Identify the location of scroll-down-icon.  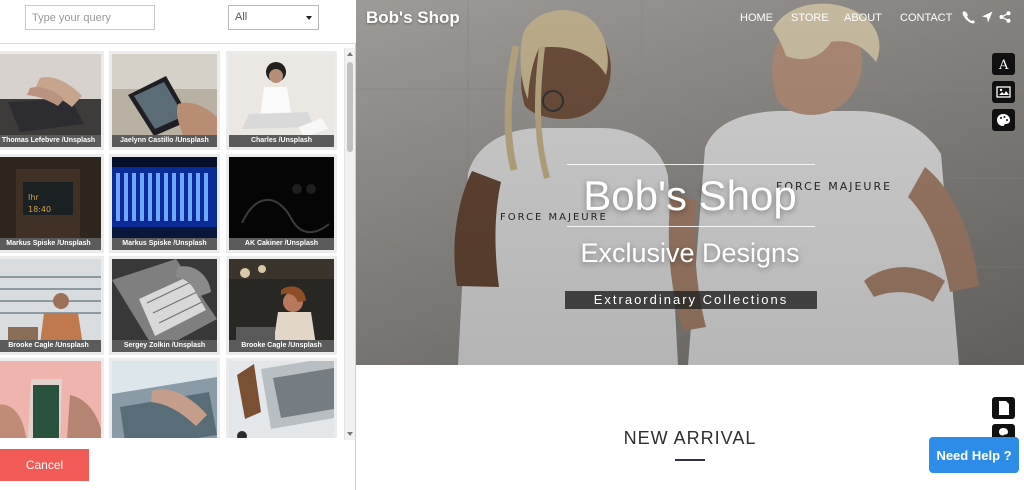
(350, 434).